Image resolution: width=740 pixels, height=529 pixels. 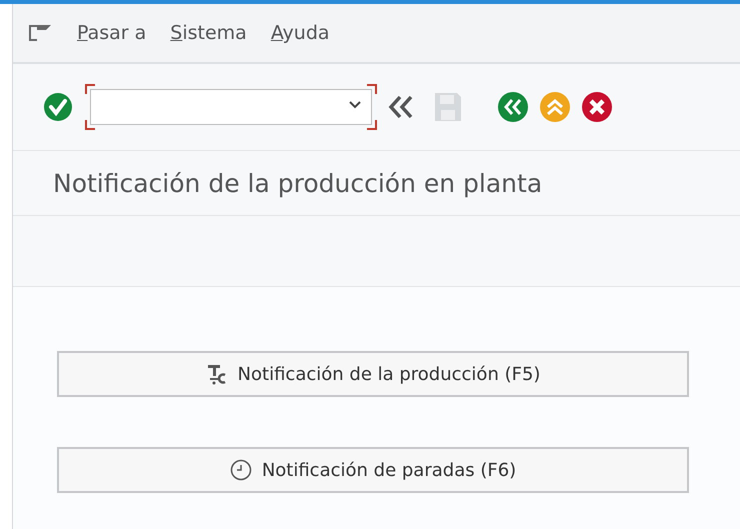 I want to click on command-field, so click(x=231, y=107).